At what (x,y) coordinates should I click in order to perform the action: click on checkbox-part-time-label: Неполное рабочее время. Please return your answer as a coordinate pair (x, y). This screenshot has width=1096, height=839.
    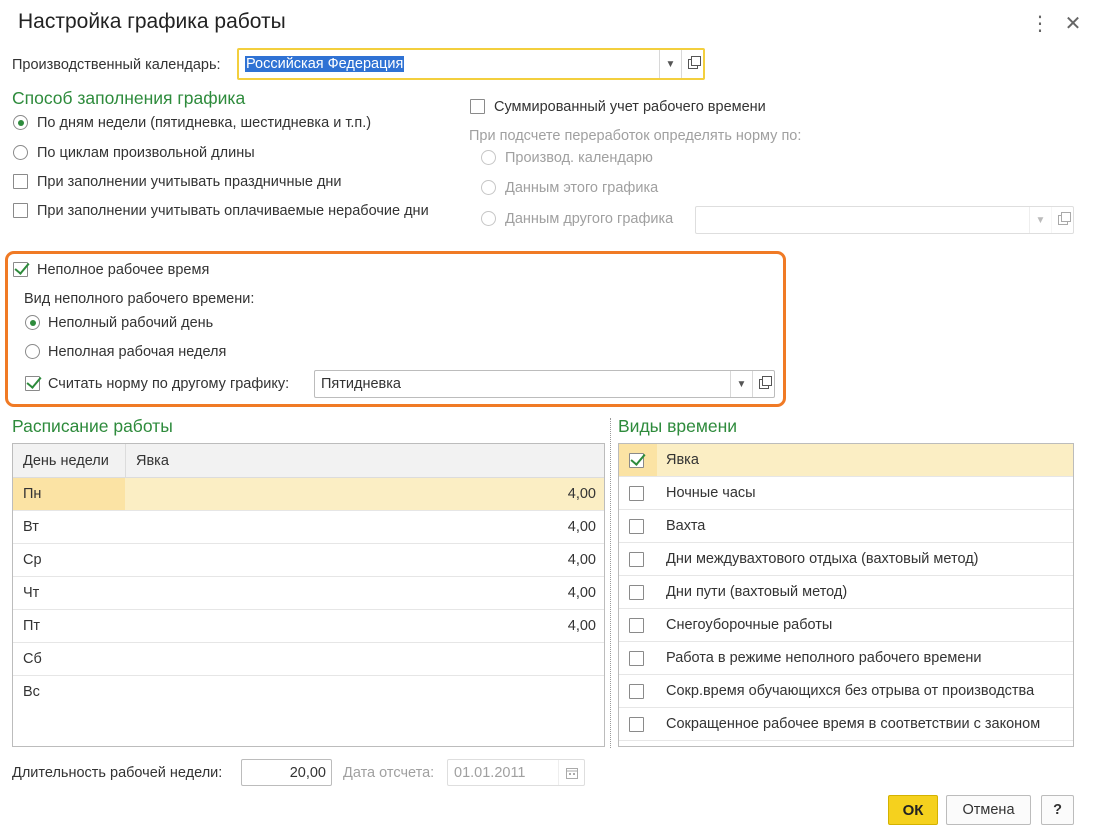
    Looking at the image, I should click on (123, 270).